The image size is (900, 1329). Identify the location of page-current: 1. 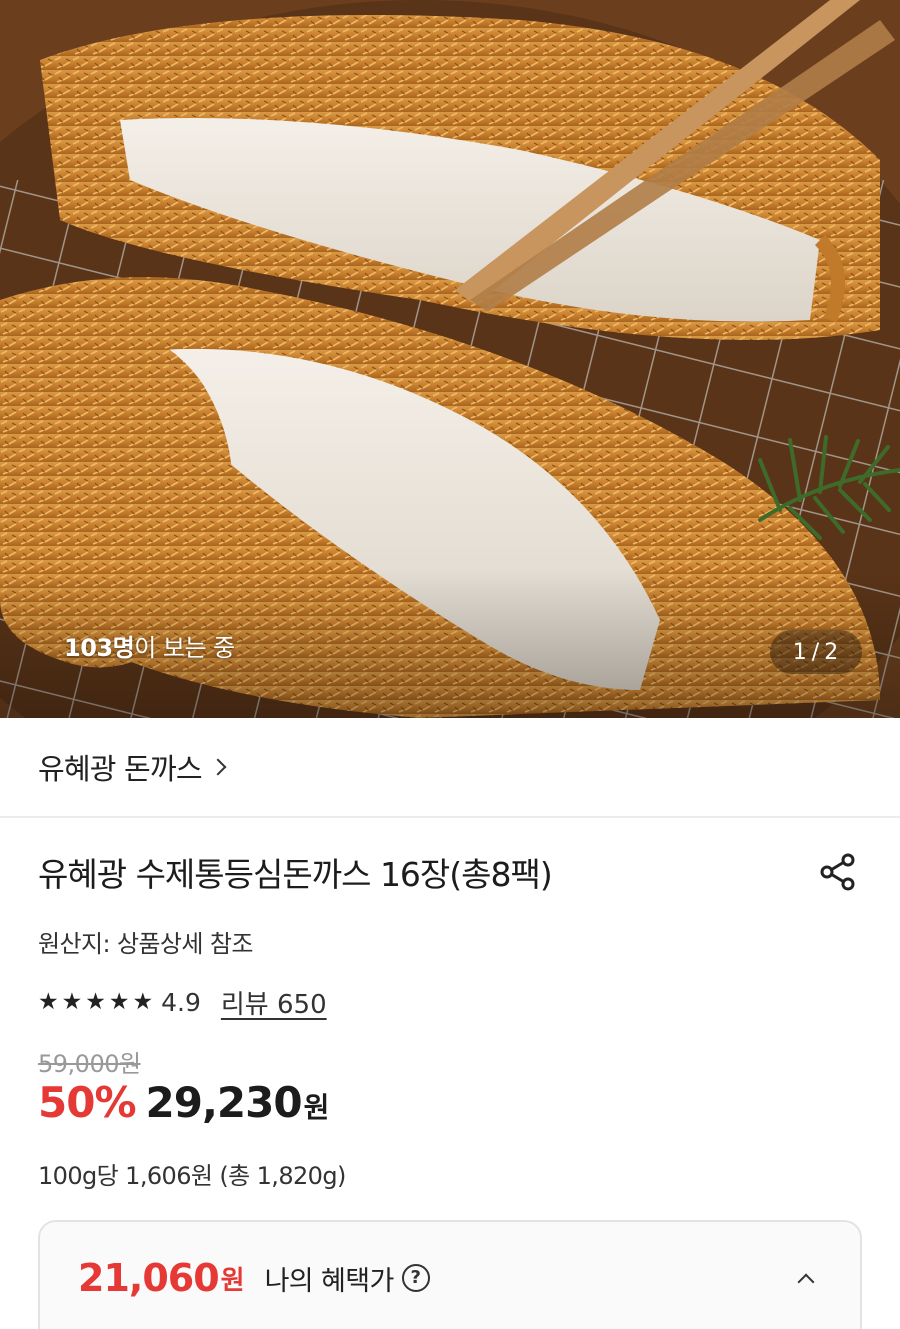
(800, 652).